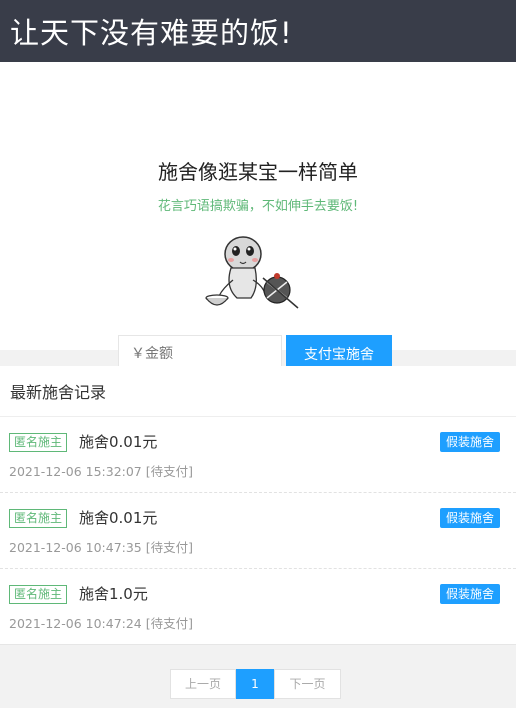 The image size is (516, 708). I want to click on pagination: 上一页 1 下一页, so click(255, 684).